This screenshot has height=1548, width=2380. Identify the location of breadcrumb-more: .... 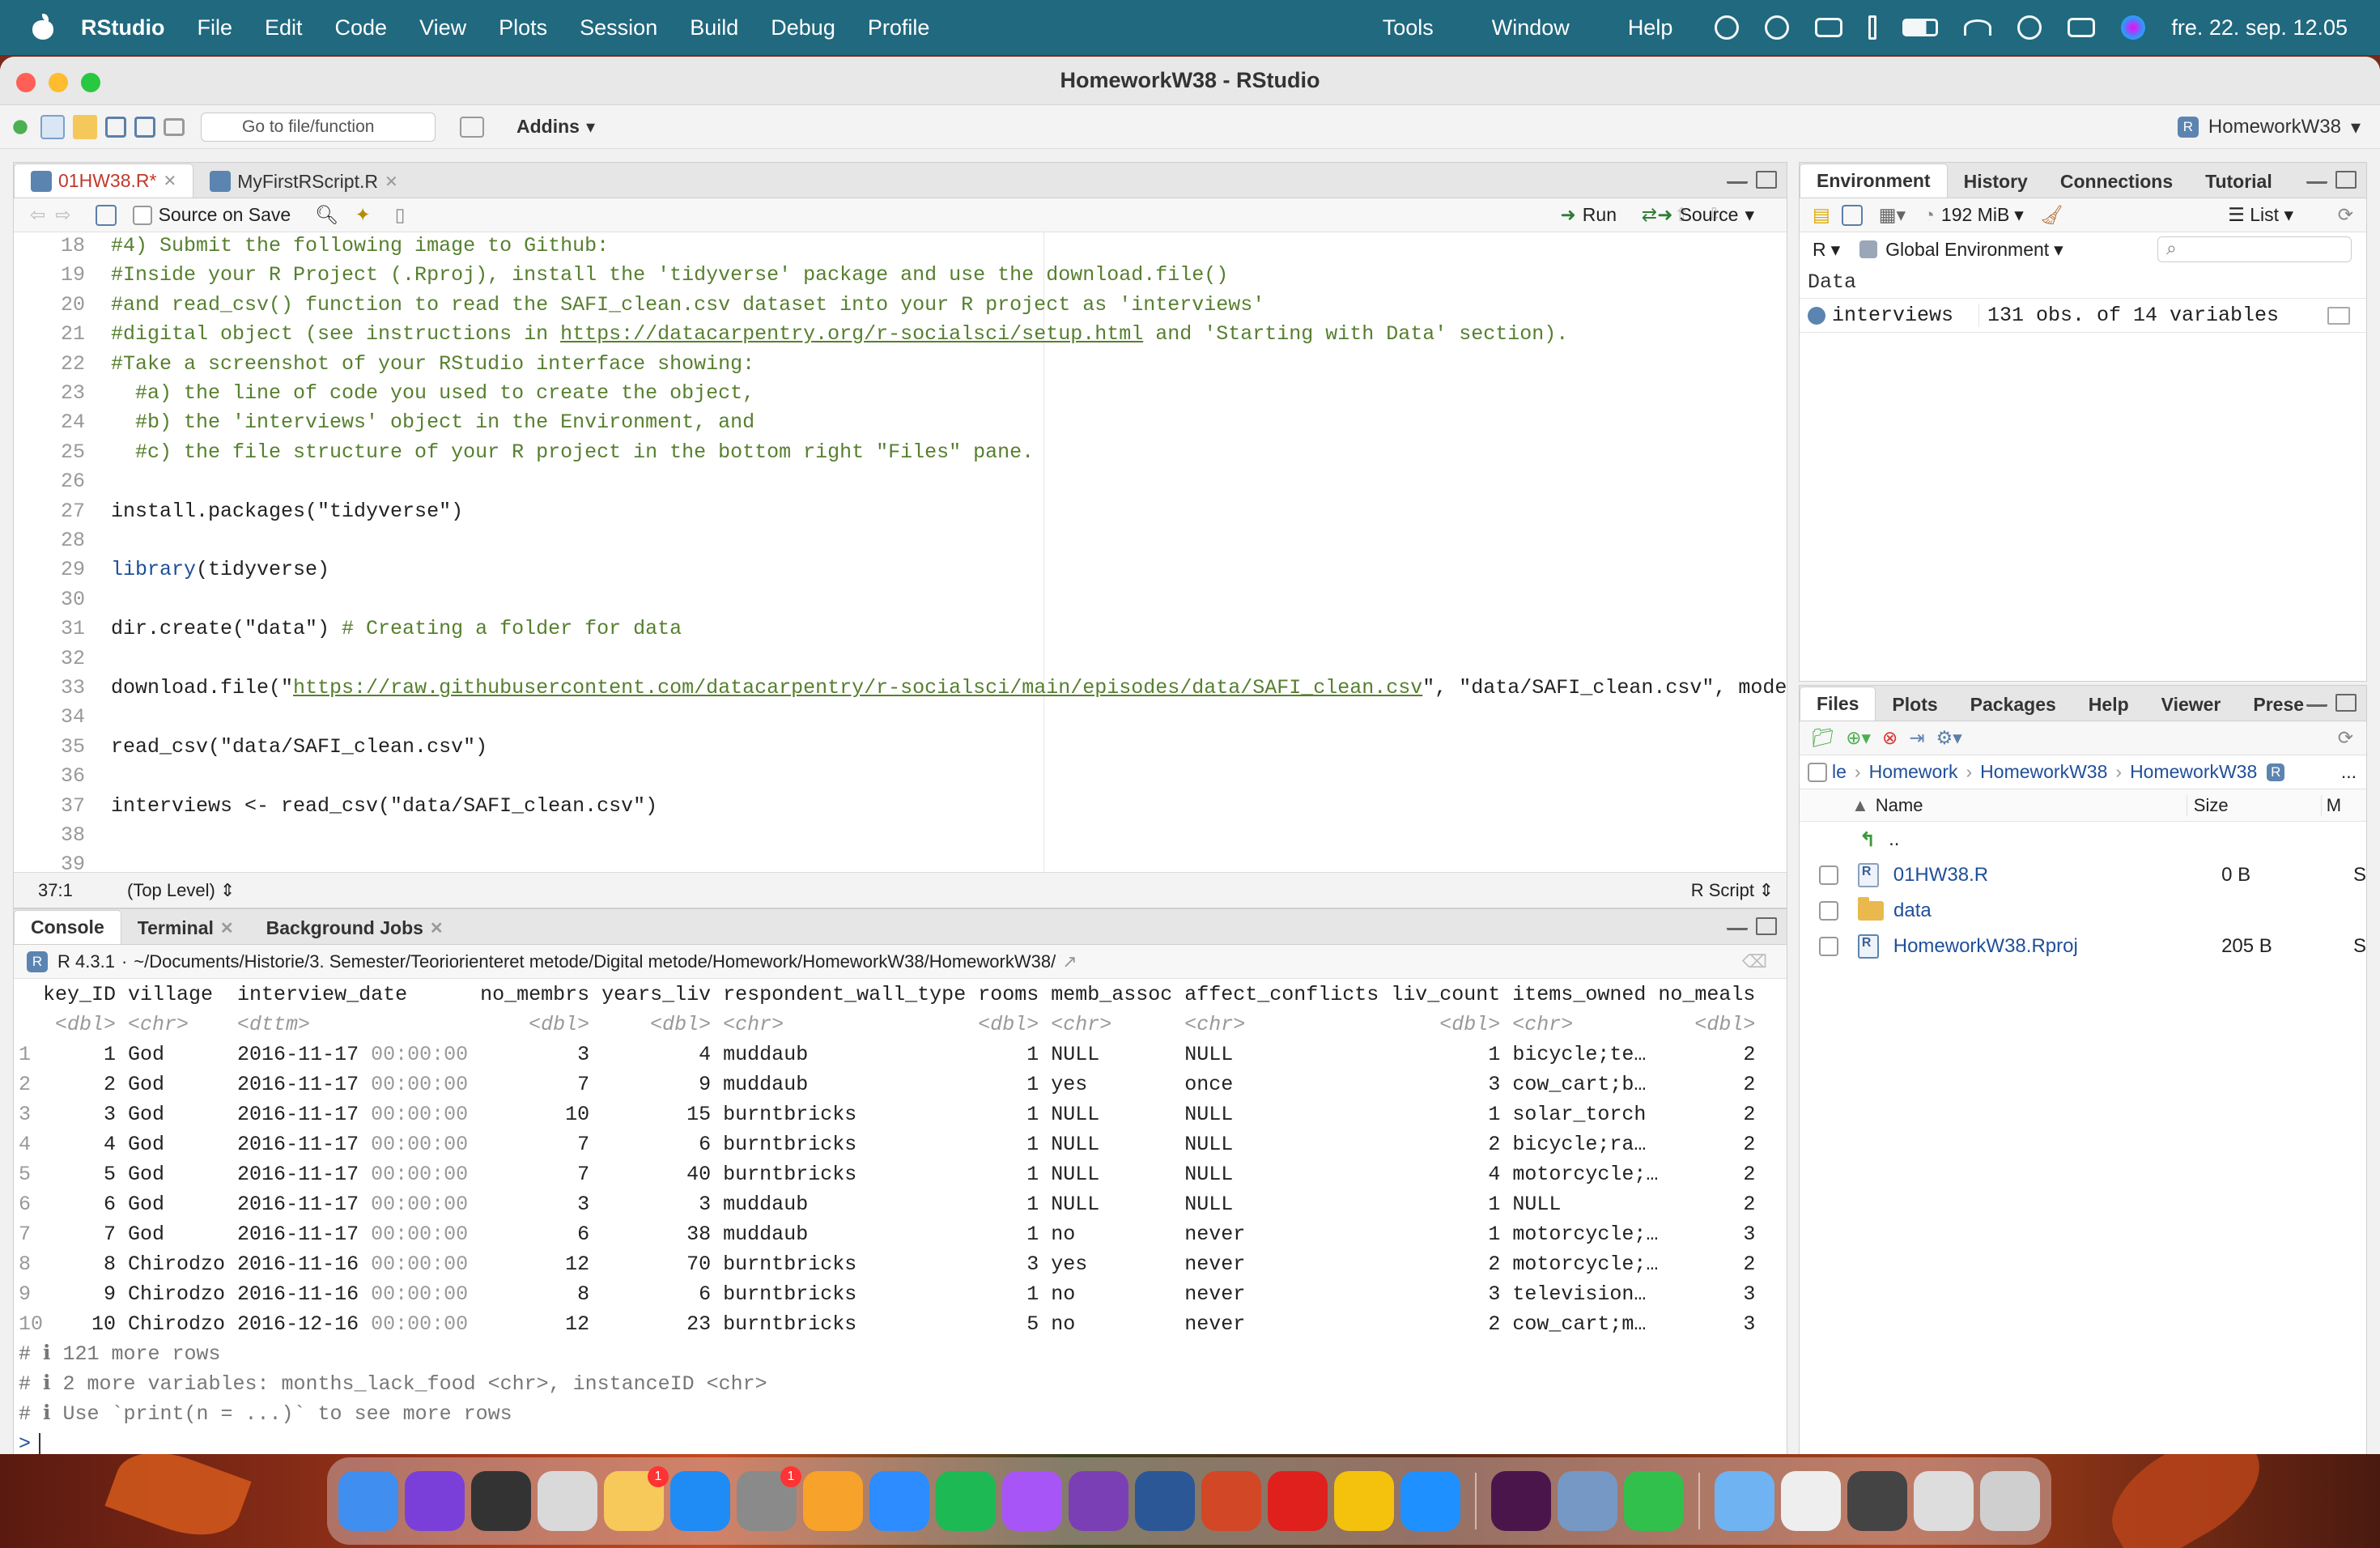
(2349, 772).